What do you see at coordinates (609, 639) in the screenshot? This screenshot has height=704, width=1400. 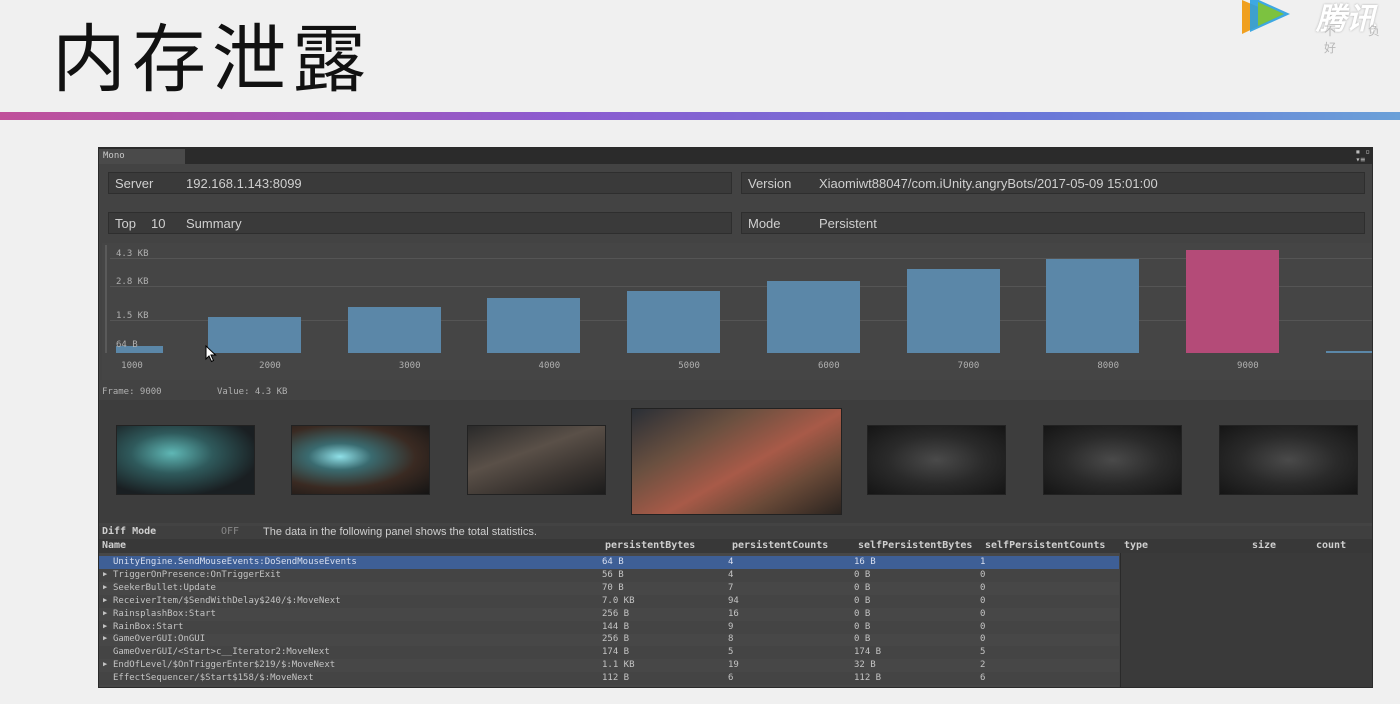 I see `table-row: ▶ GameOverGUI:OnGUI 256 B 8 0 B 0` at bounding box center [609, 639].